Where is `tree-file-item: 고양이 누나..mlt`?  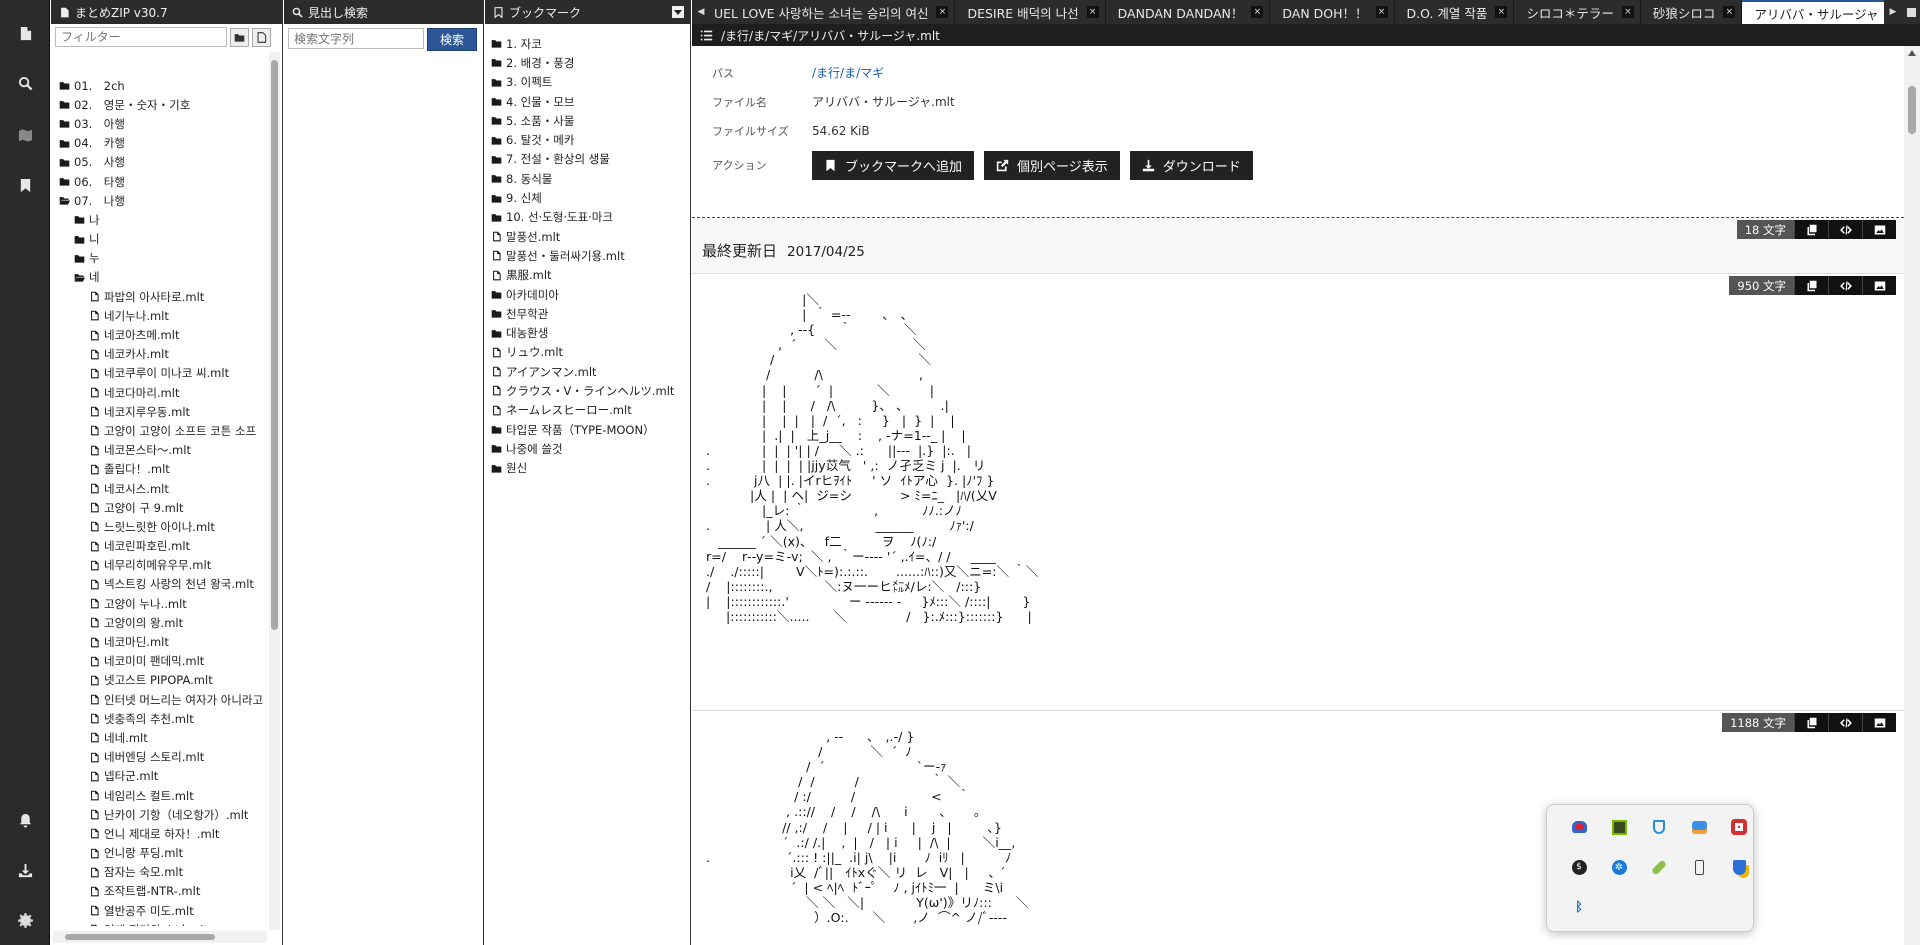
tree-file-item: 고양이 누나..mlt is located at coordinates (160, 603).